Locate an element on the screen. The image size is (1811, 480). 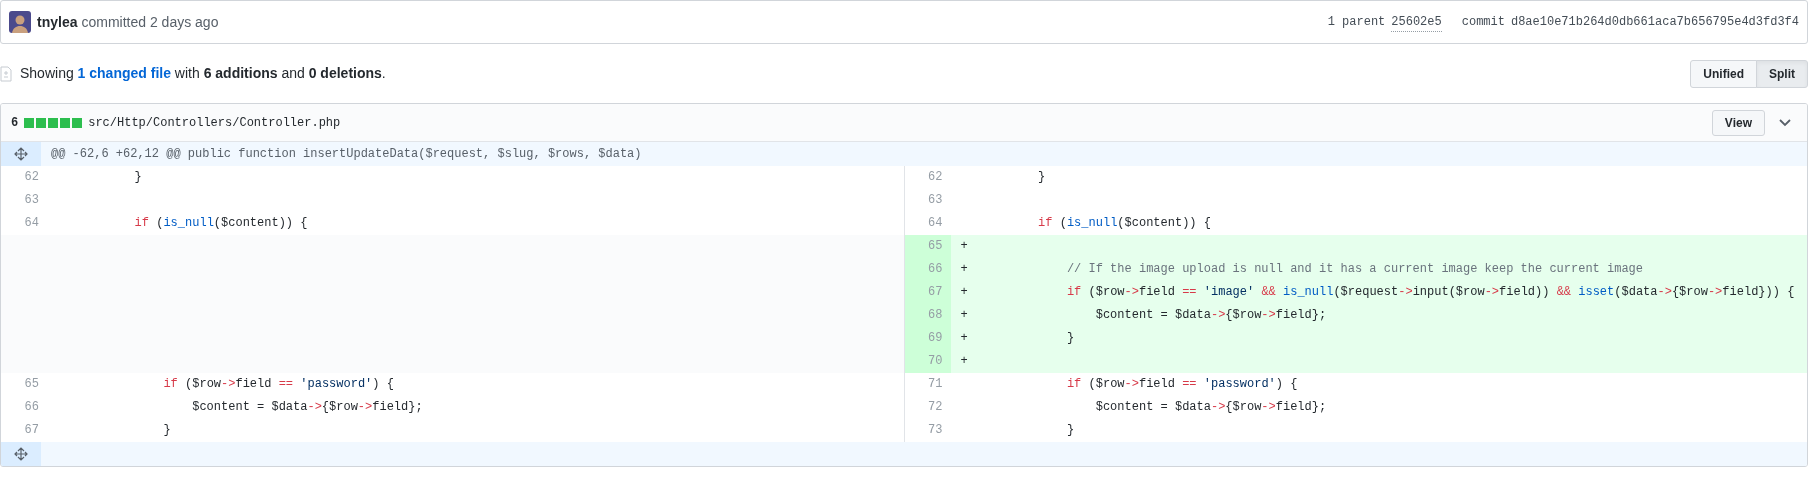
changed-files-link: 1 changed file is located at coordinates (124, 73).